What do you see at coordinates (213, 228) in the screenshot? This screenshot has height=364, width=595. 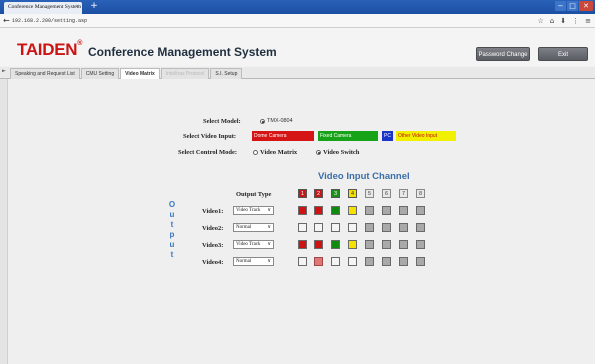 I see `video-output-label: Video2:` at bounding box center [213, 228].